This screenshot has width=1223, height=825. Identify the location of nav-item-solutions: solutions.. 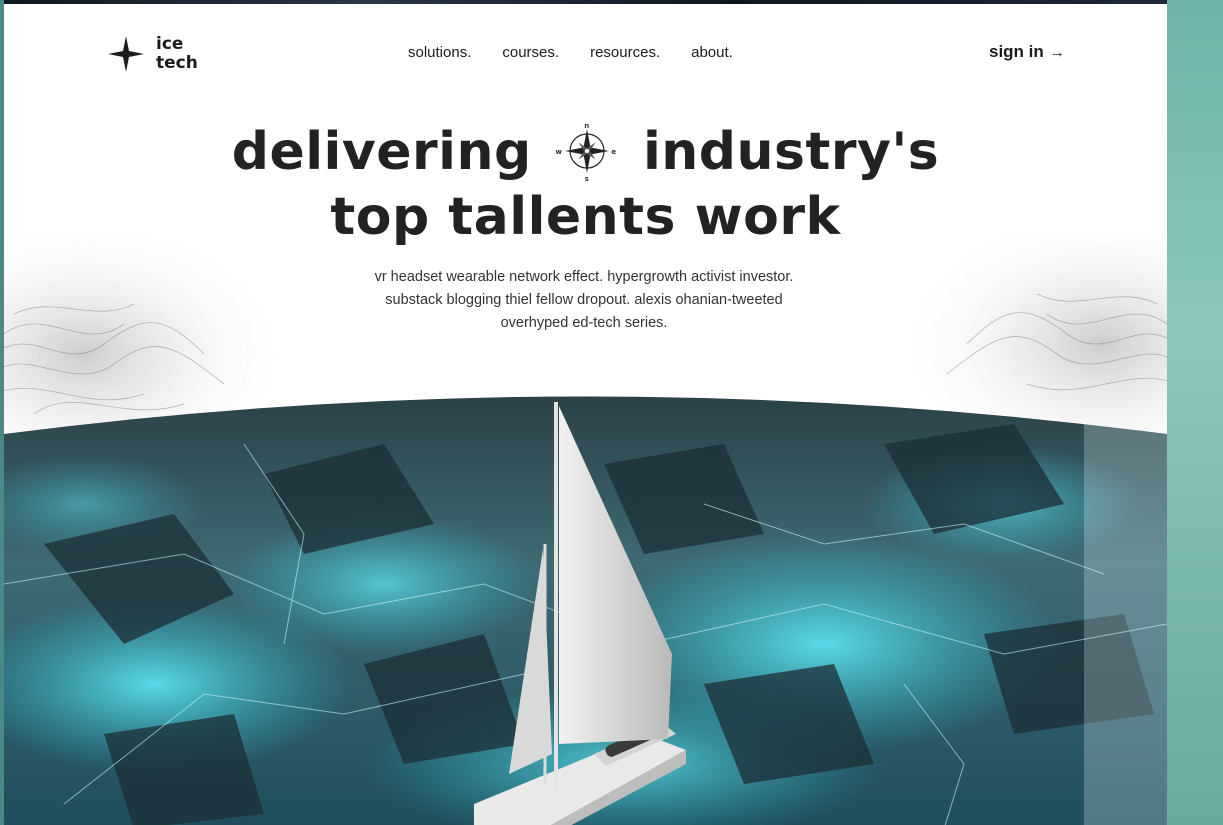
(439, 52).